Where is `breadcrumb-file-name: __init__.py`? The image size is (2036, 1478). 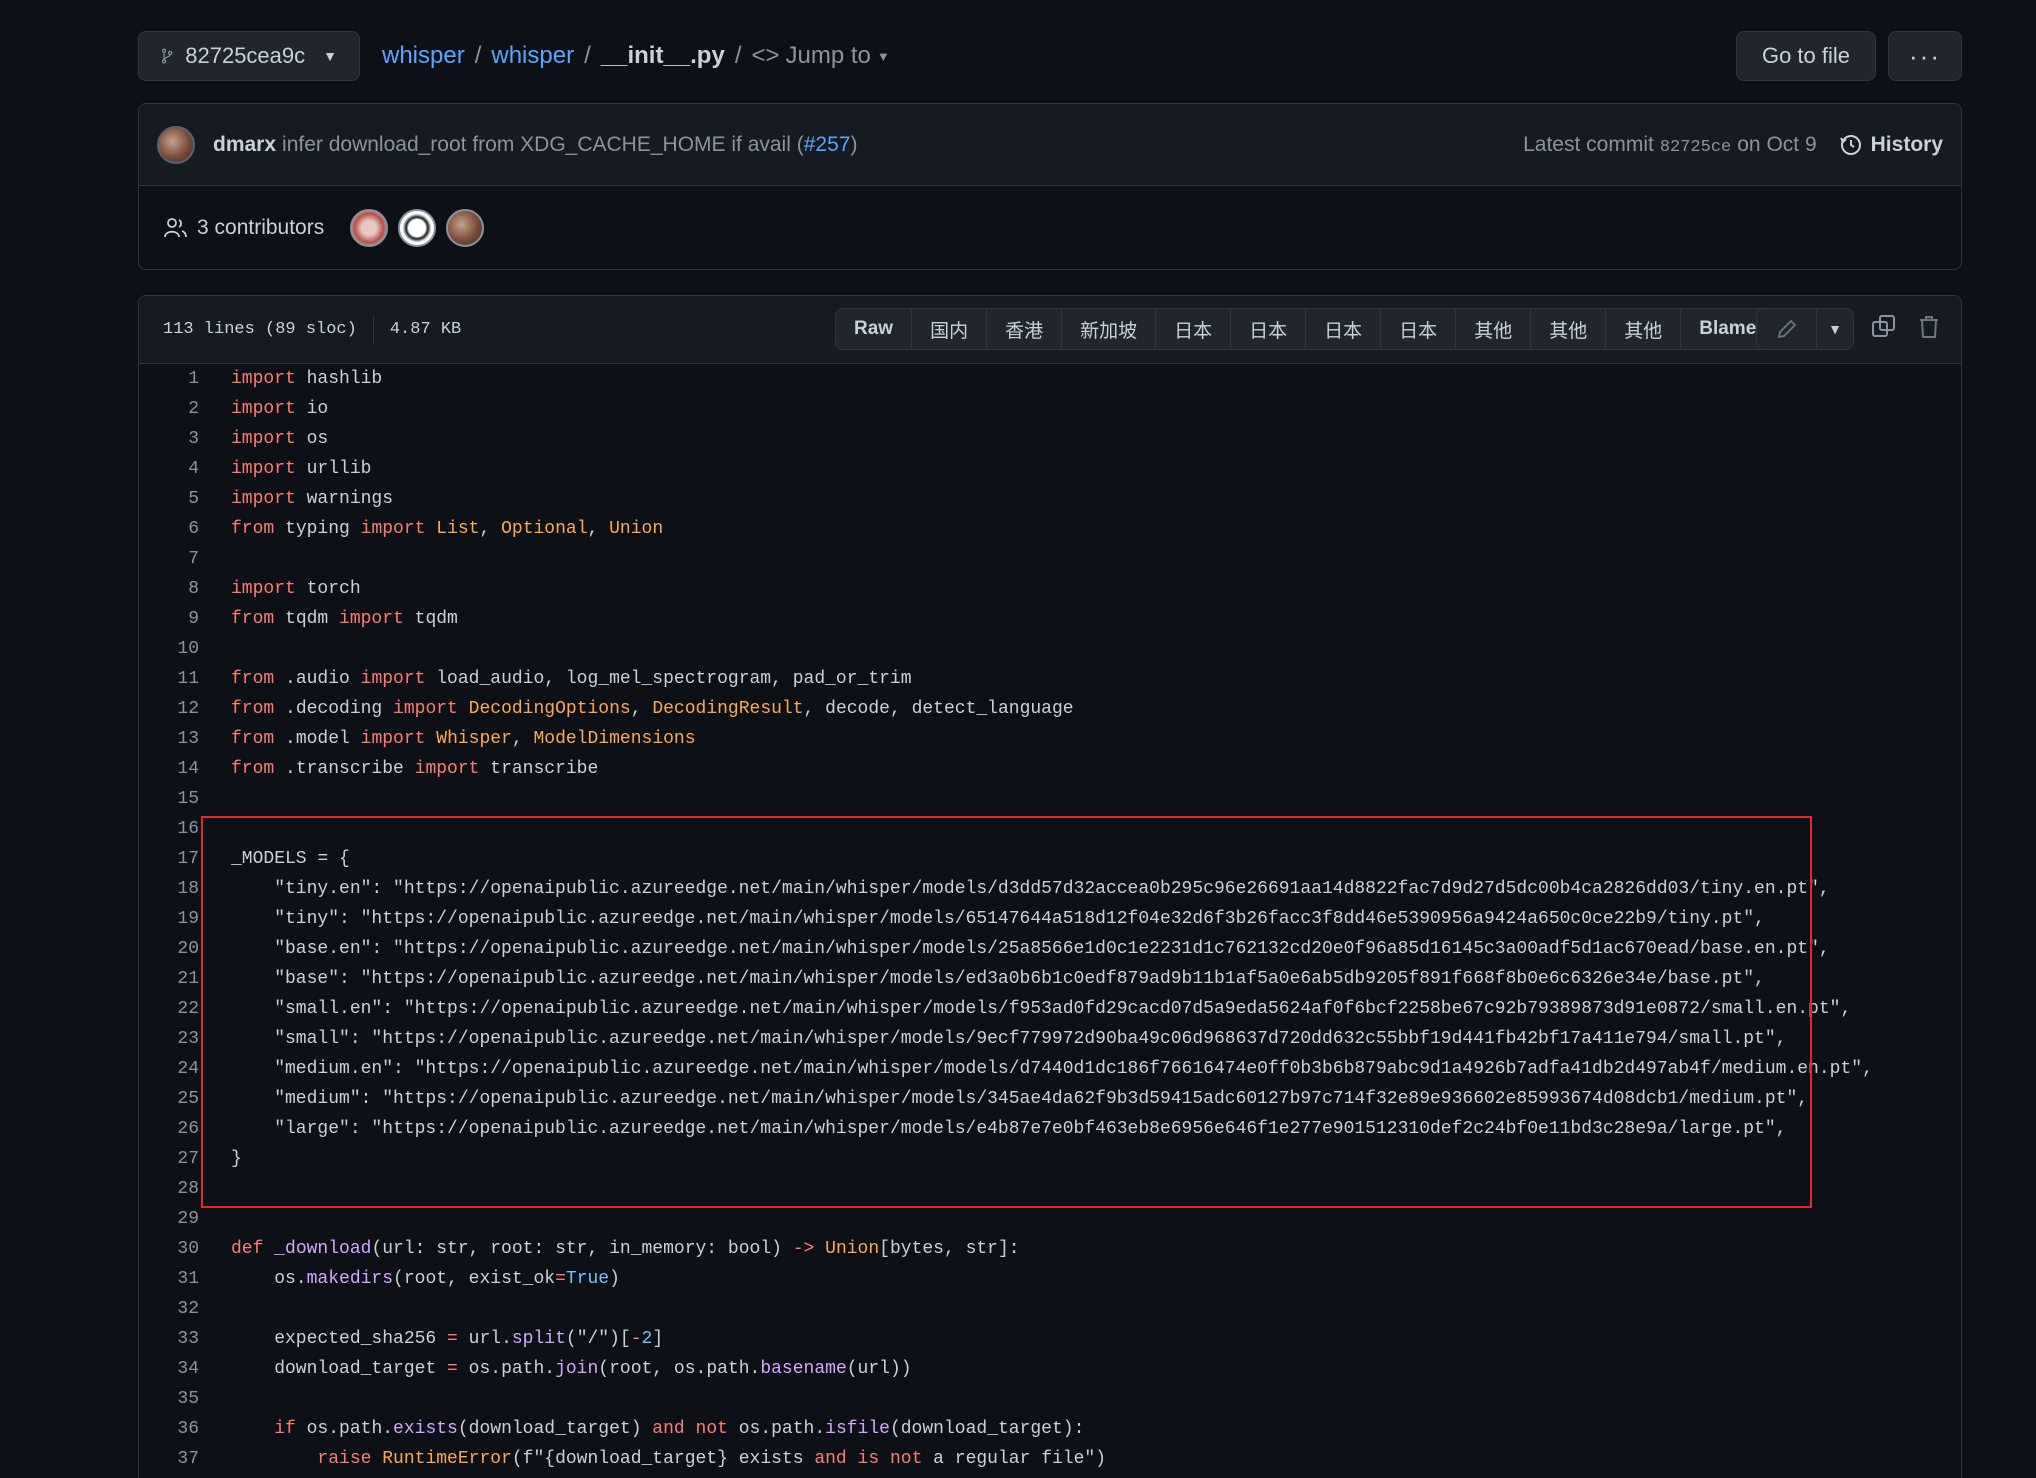
breadcrumb-file-name: __init__.py is located at coordinates (662, 55).